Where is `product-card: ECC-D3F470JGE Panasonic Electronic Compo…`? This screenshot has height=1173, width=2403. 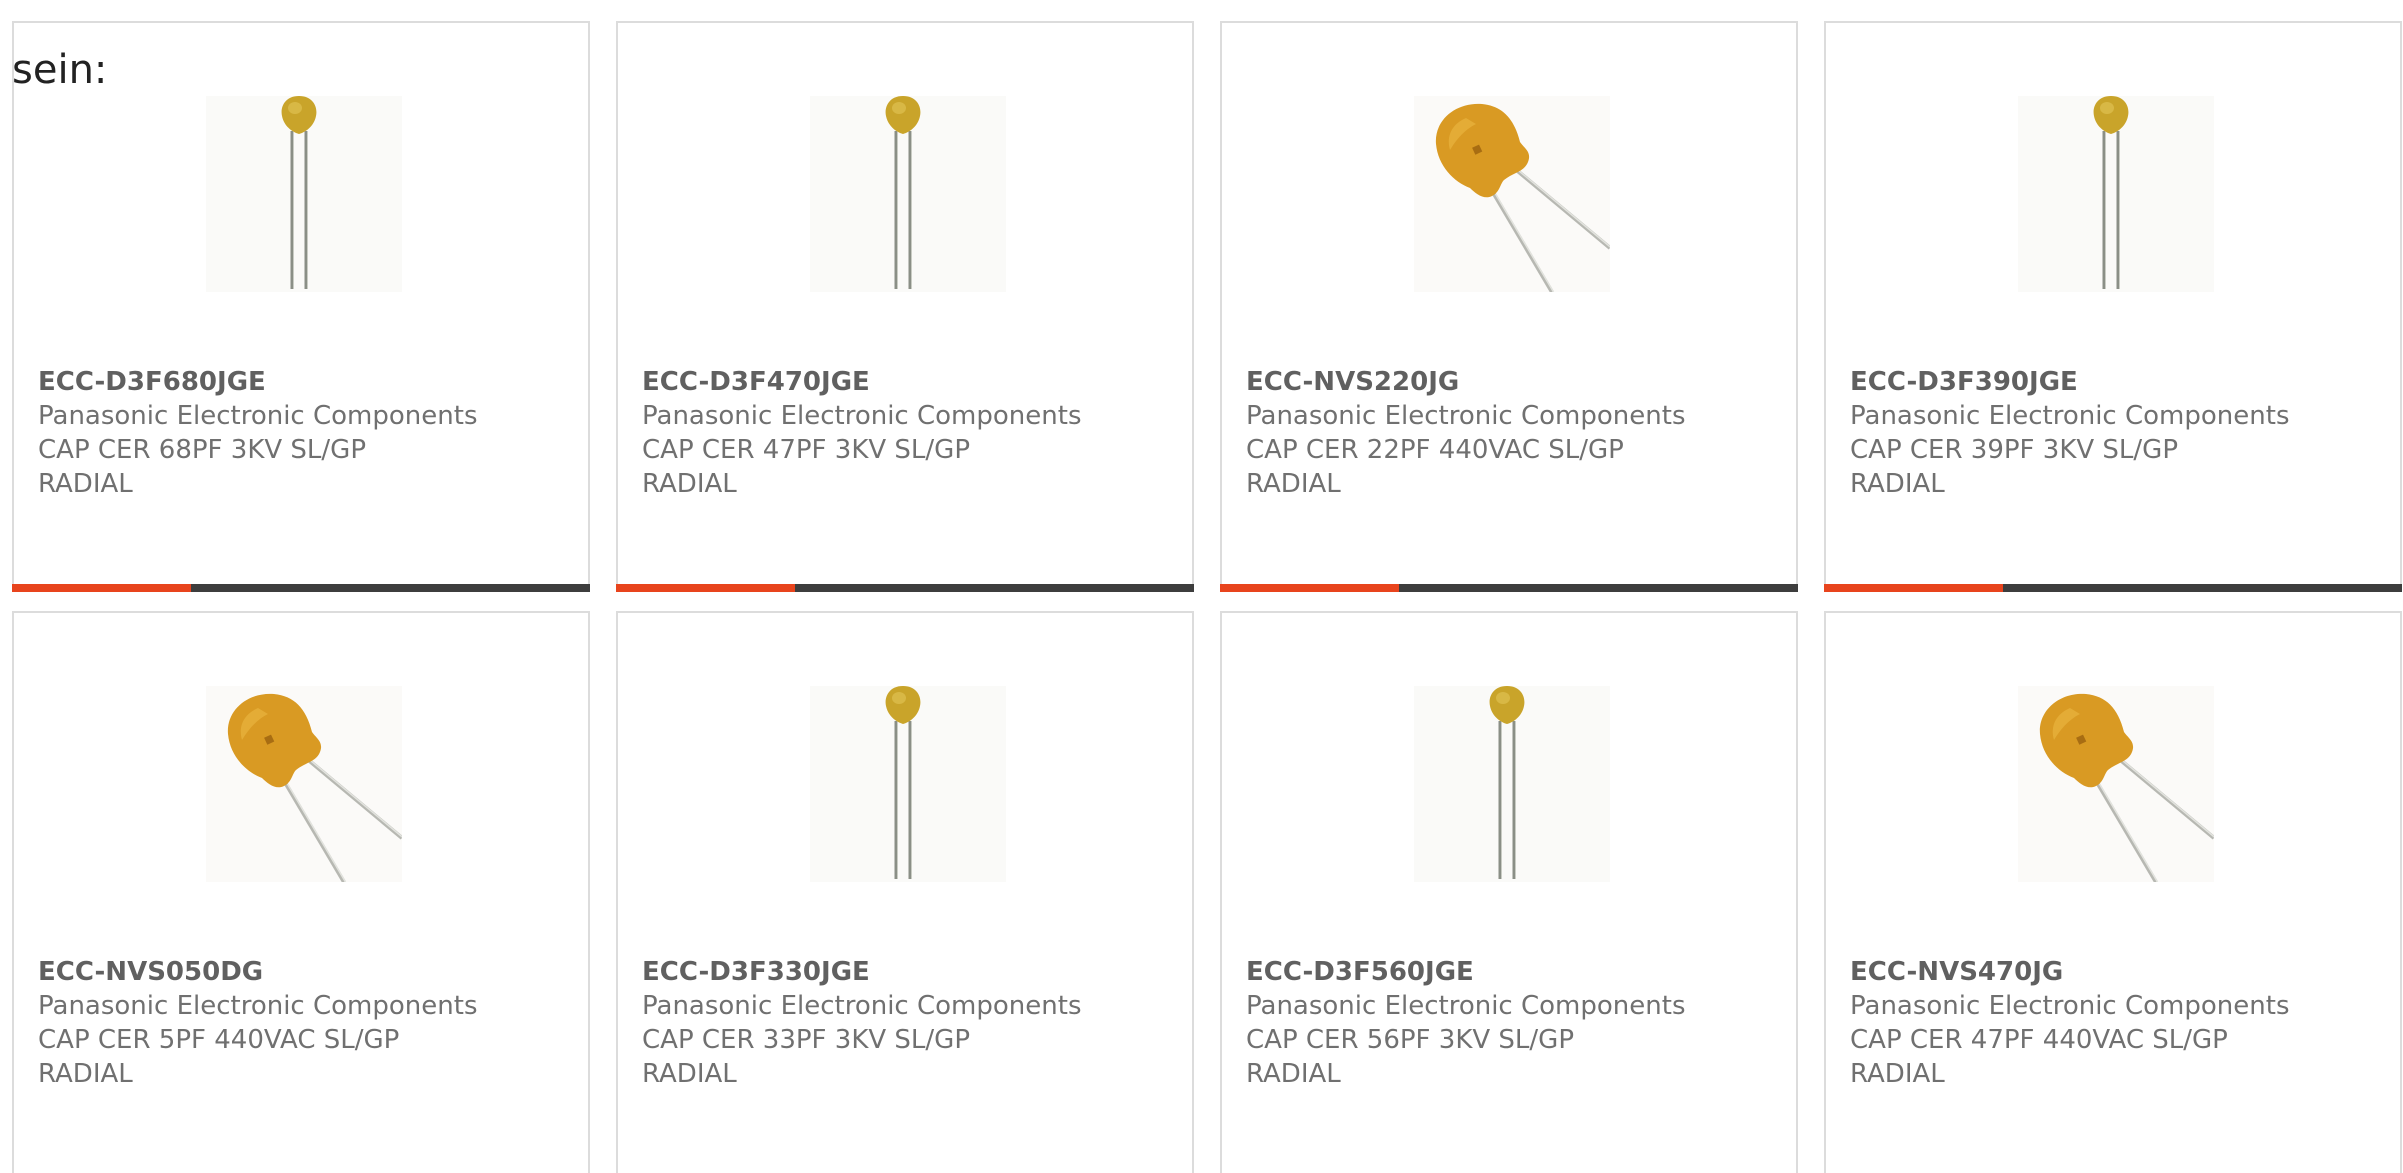
product-card: ECC-D3F470JGE Panasonic Electronic Compo… is located at coordinates (905, 306).